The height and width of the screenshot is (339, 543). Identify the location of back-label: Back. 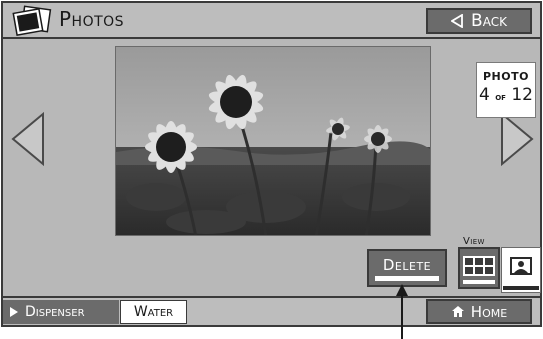
(489, 21).